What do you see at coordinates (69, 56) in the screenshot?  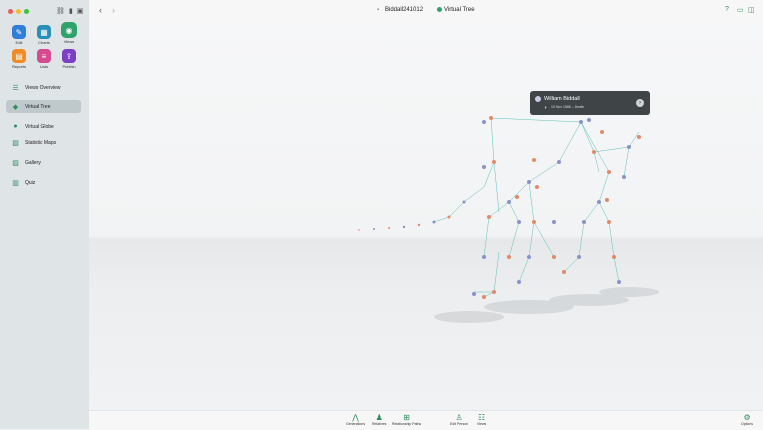 I see `publish-icon: ⇪` at bounding box center [69, 56].